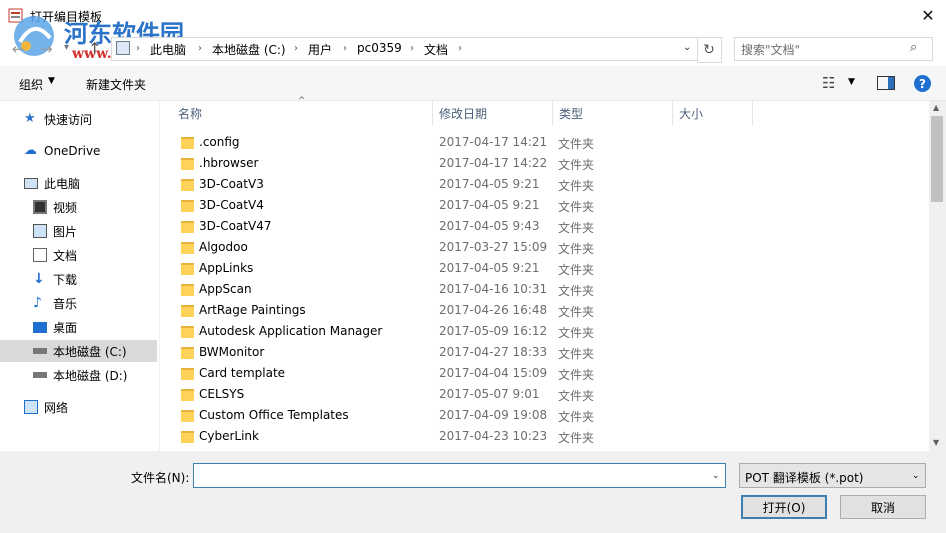 The image size is (946, 533). What do you see at coordinates (545, 206) in the screenshot?
I see `file-row: 3D-CoatV4 2017-04-05 9:21 文件夹` at bounding box center [545, 206].